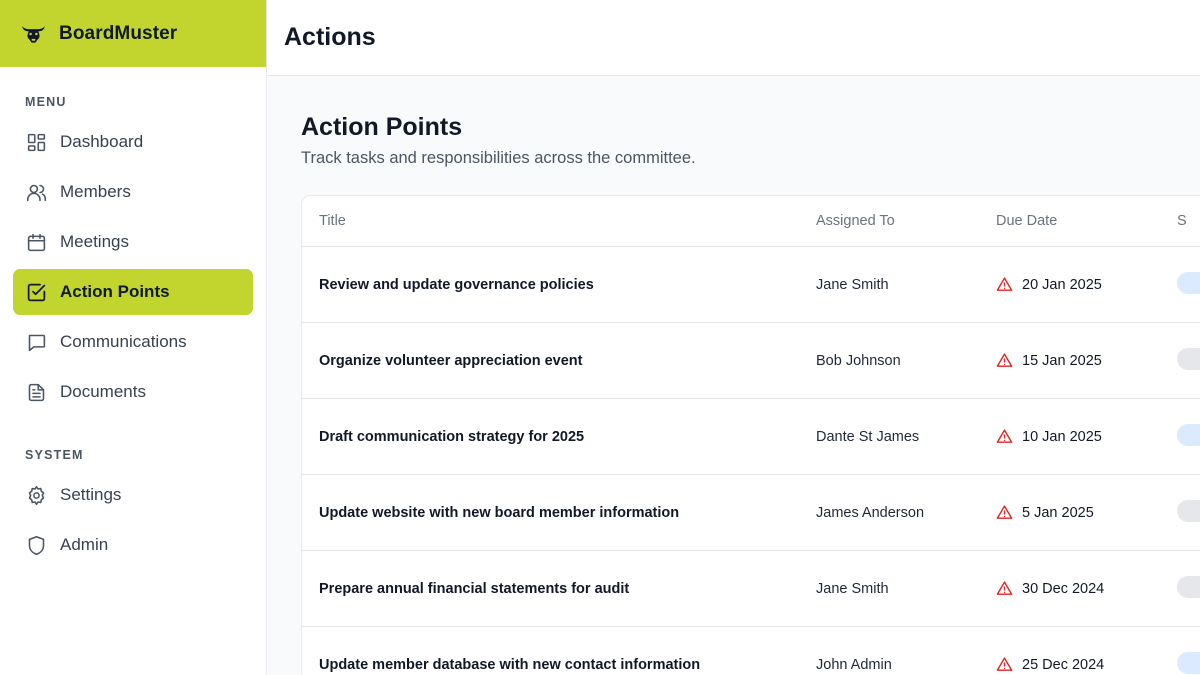  I want to click on row-due-date: 10 Jan 2025, so click(1062, 436).